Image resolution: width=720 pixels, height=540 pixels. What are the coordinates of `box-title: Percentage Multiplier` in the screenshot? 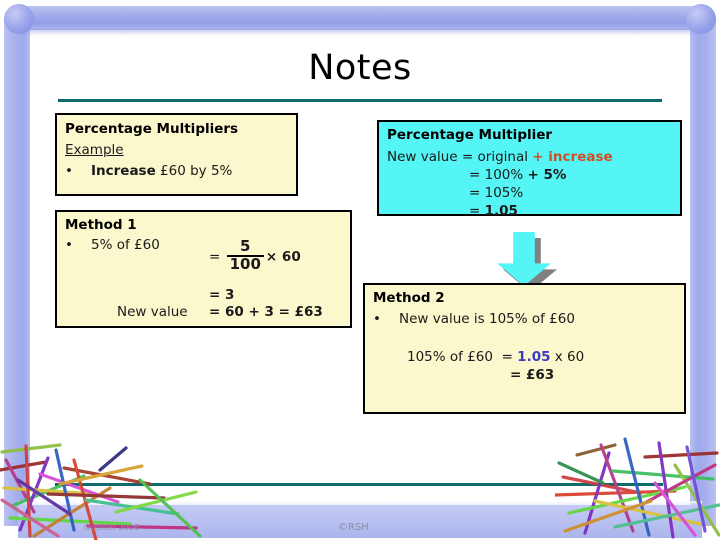 It's located at (470, 135).